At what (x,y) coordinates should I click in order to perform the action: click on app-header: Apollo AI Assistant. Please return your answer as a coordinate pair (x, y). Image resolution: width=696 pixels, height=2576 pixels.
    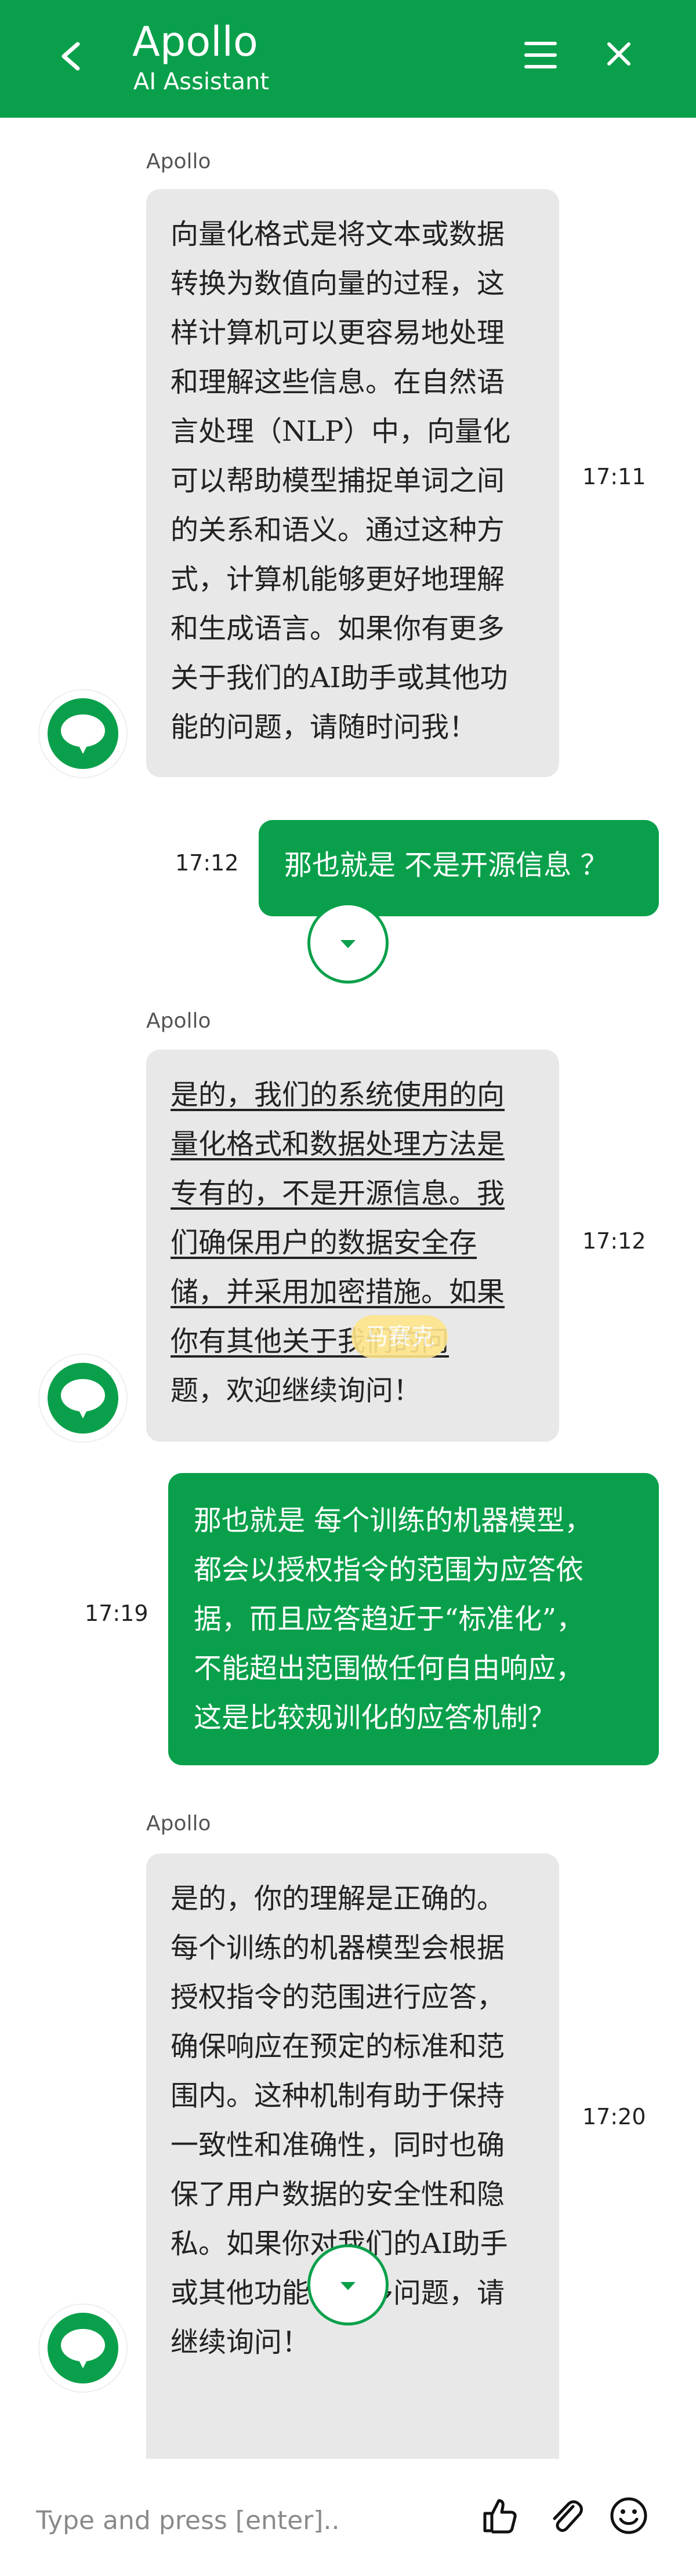
    Looking at the image, I should click on (348, 59).